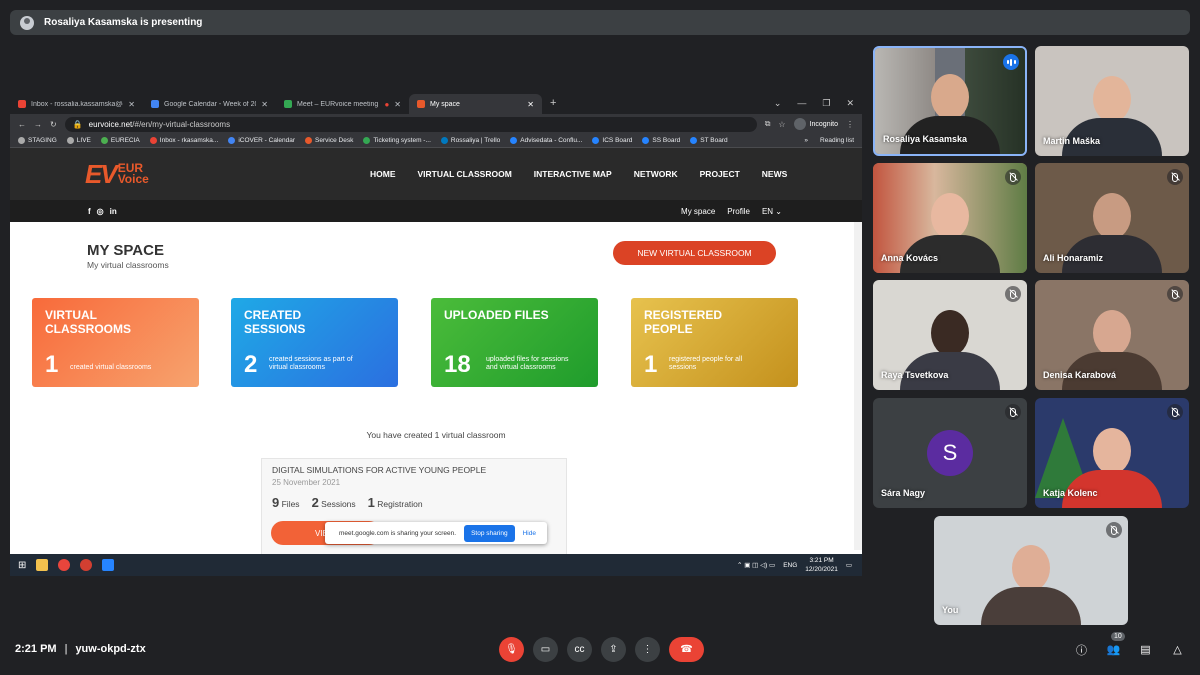 This screenshot has width=1200, height=675. What do you see at coordinates (209, 104) in the screenshot?
I see `browser-tab: Google Calendar - Week of 20 De ✕` at bounding box center [209, 104].